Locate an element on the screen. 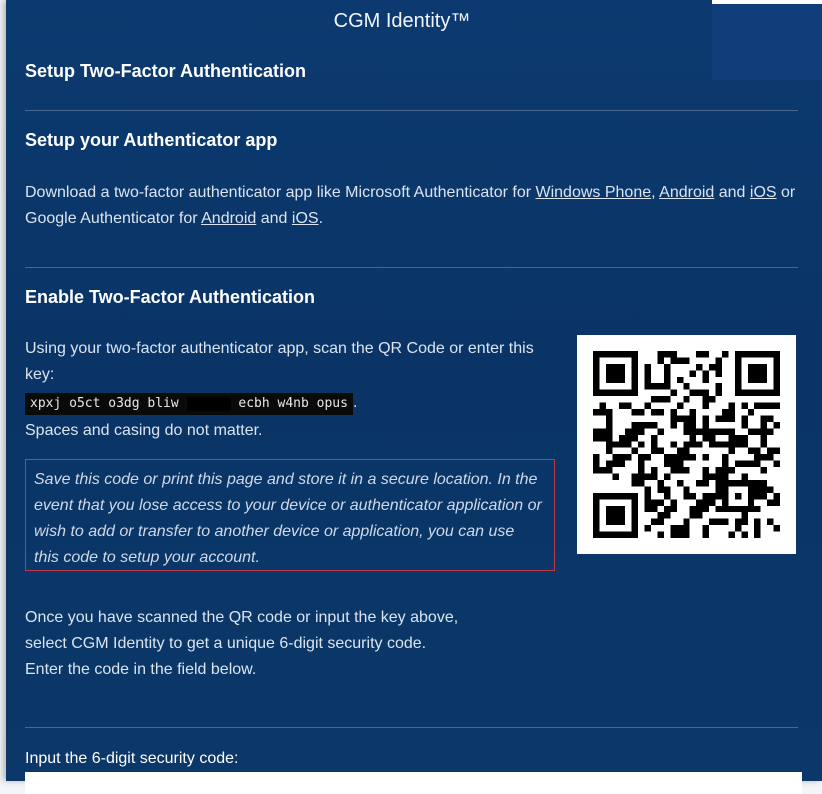  secret-key-part-2: ecbh w4nb opus is located at coordinates (293, 403).